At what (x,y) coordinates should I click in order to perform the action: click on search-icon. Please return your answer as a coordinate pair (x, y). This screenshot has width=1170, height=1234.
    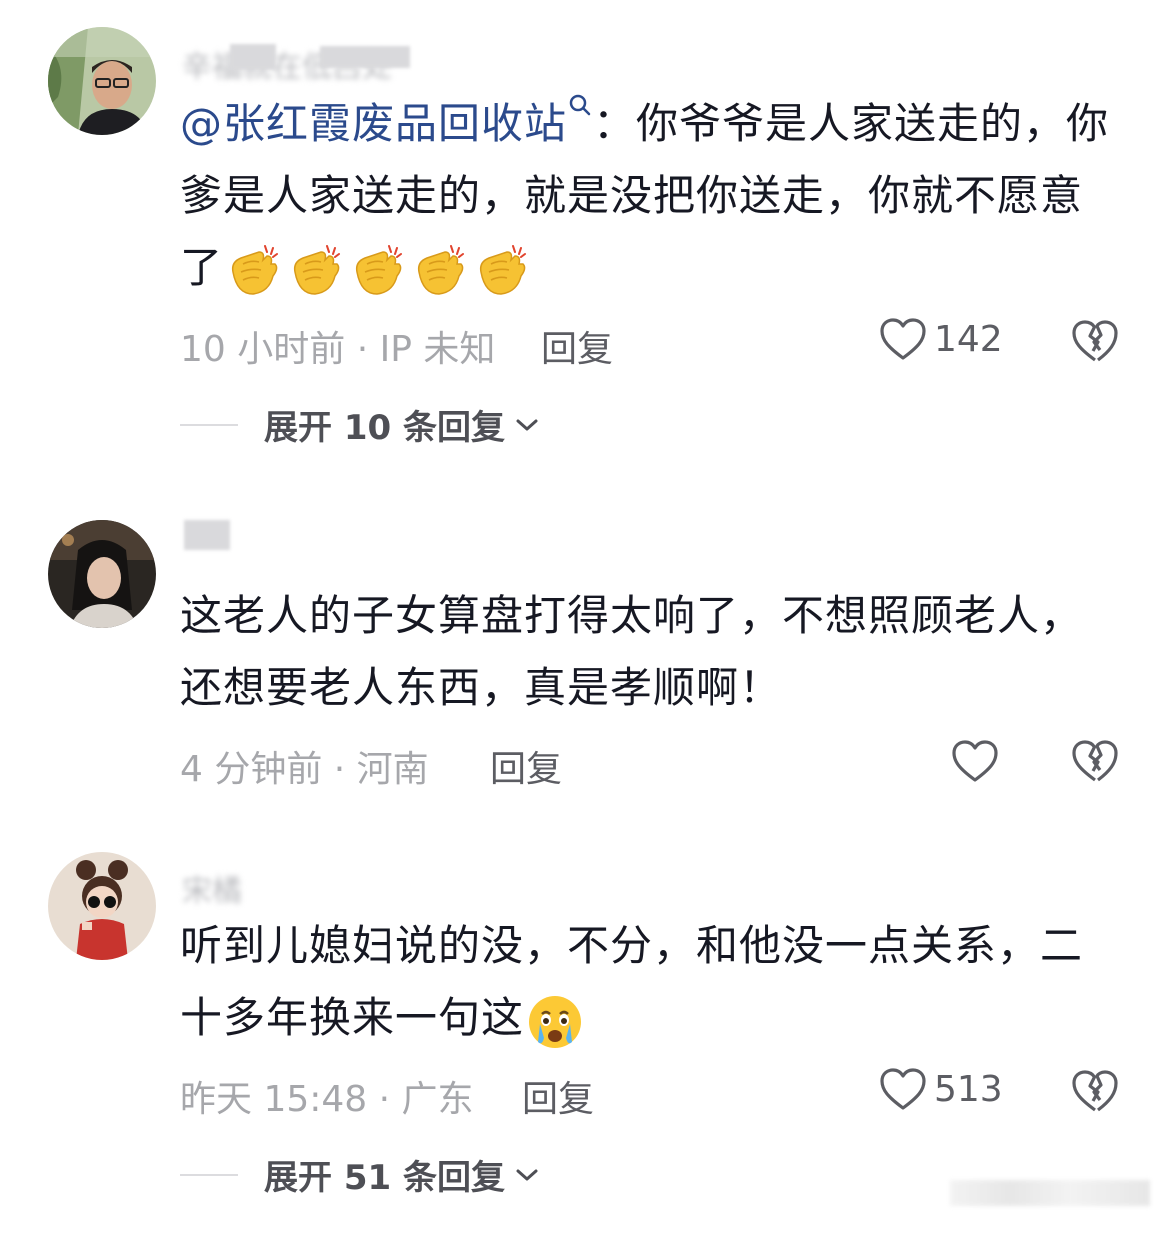
    Looking at the image, I should click on (580, 105).